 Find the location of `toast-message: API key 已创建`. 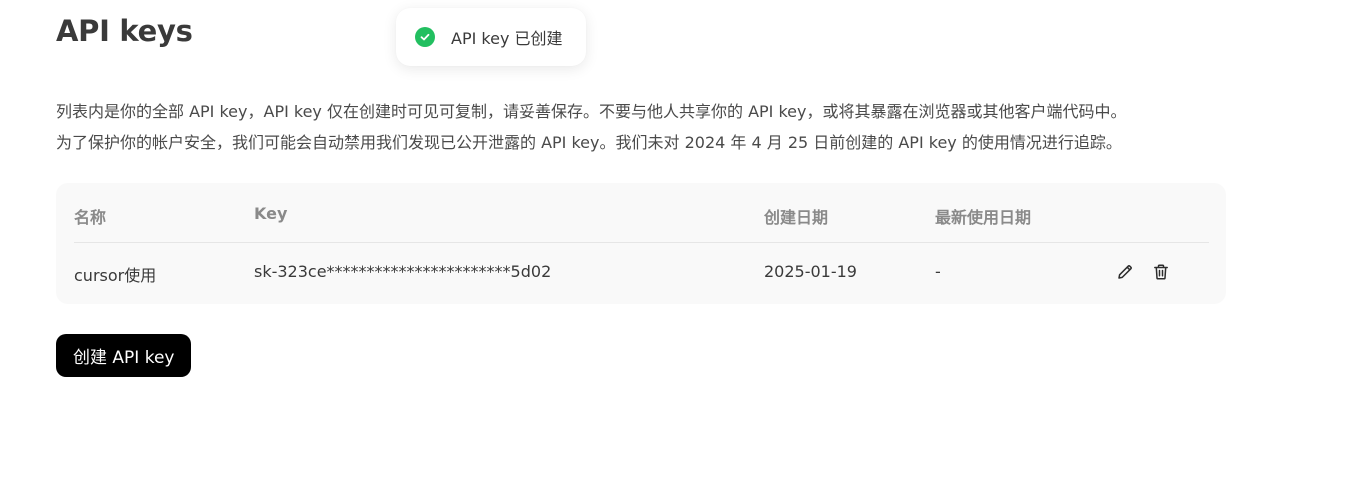

toast-message: API key 已创建 is located at coordinates (507, 38).